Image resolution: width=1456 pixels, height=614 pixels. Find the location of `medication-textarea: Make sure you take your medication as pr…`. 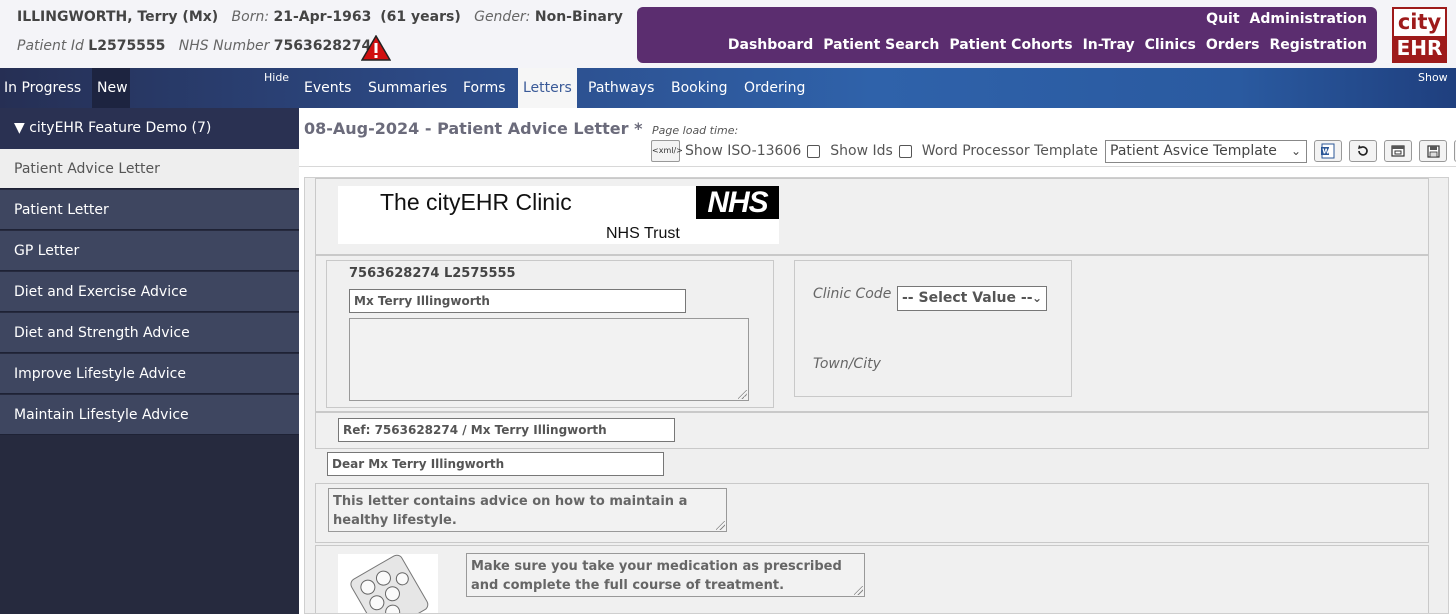

medication-textarea: Make sure you take your medication as pr… is located at coordinates (665, 575).